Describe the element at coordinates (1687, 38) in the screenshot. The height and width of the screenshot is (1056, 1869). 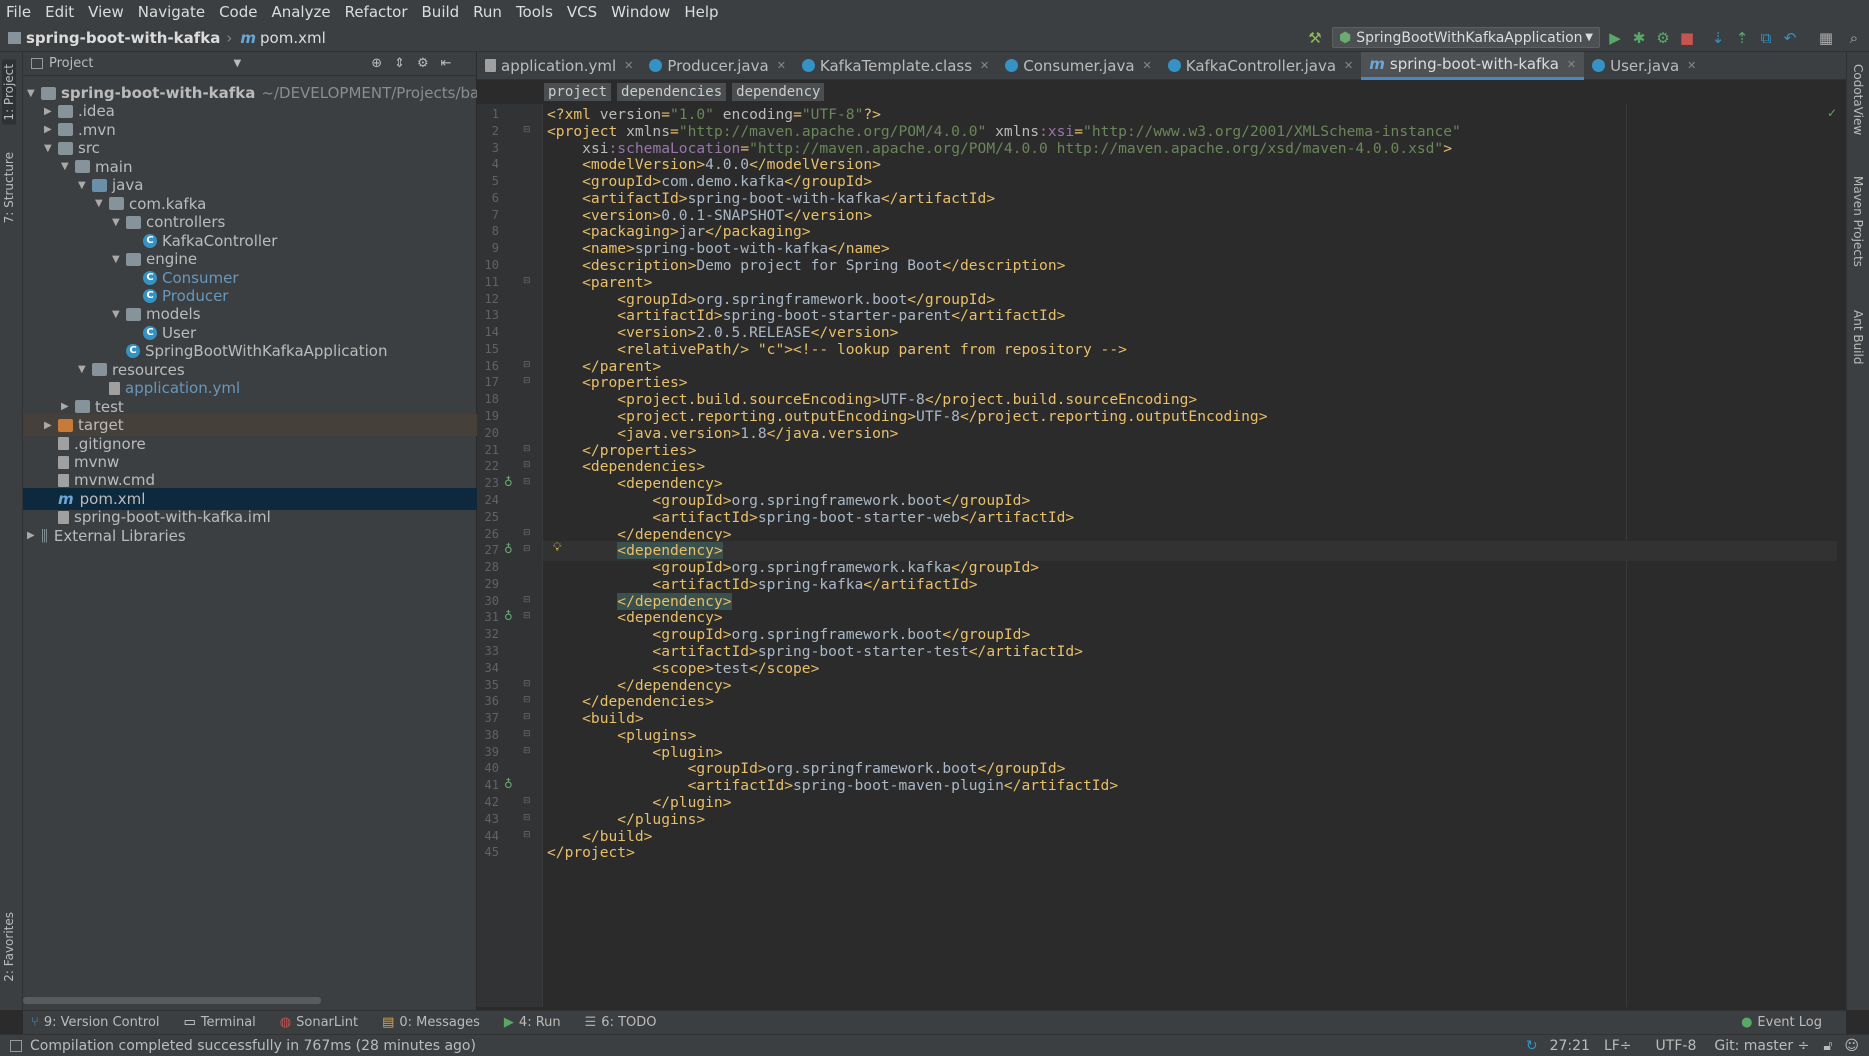
I see `stop-icon: ■` at that location.